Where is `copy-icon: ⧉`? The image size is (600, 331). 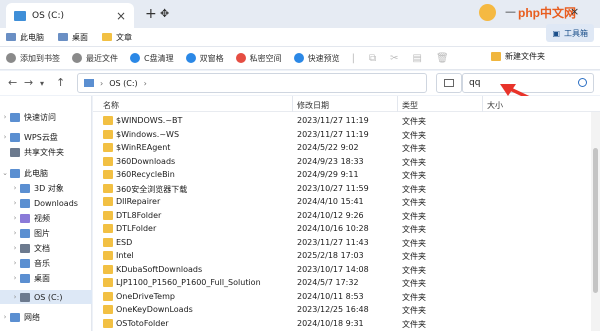
copy-icon: ⧉ is located at coordinates (372, 58).